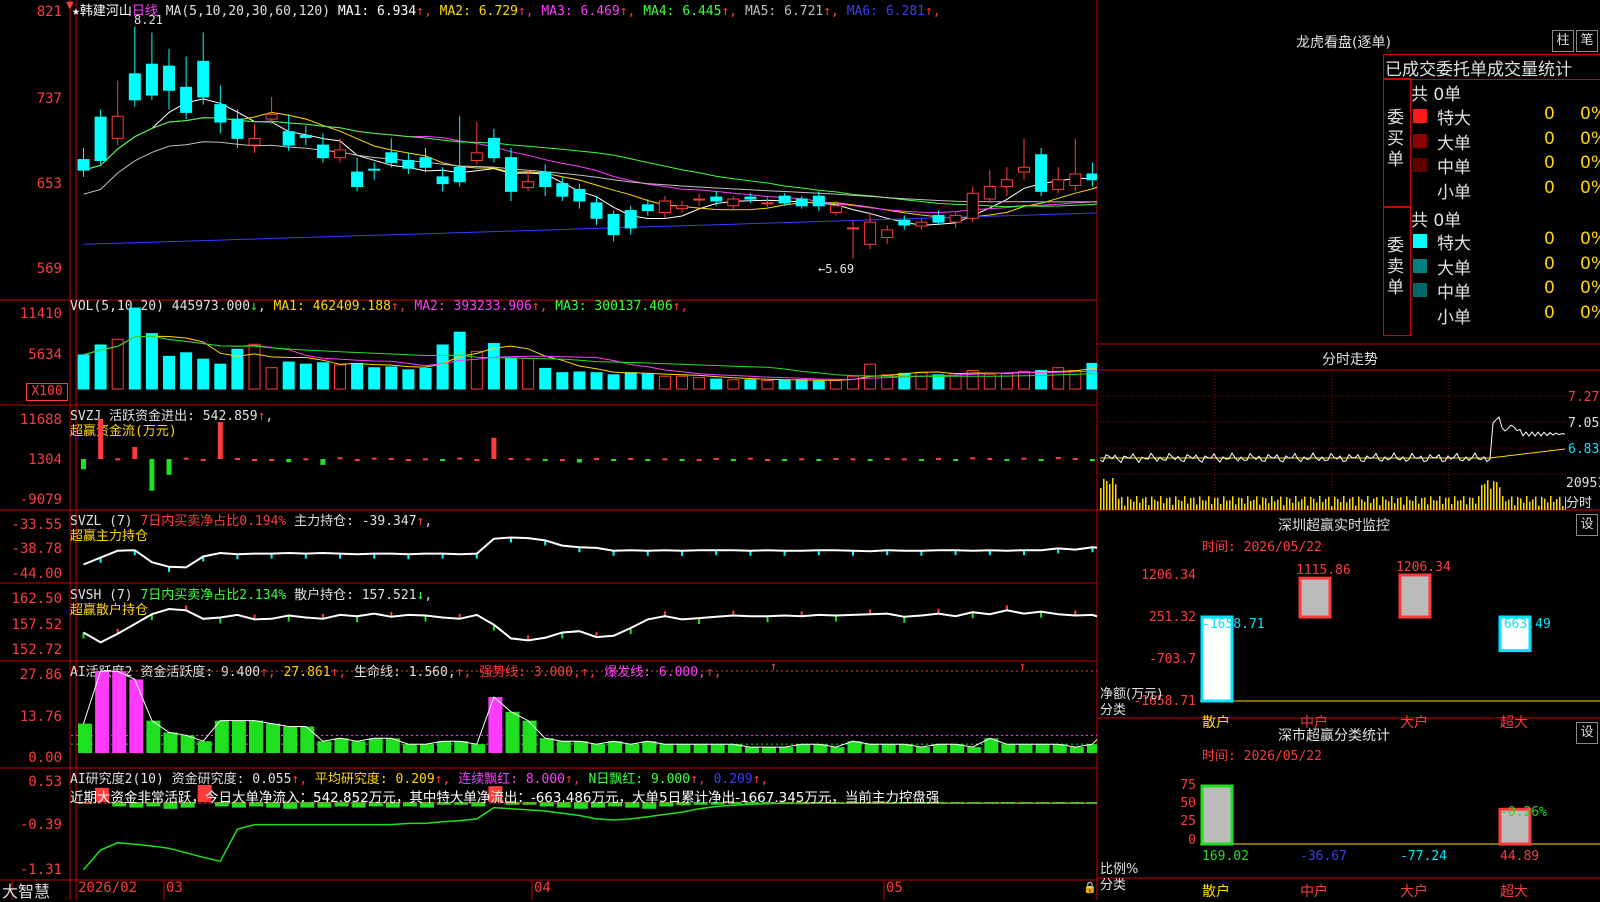  Describe the element at coordinates (1587, 41) in the screenshot. I see `stroke-mode-button: 笔` at that location.